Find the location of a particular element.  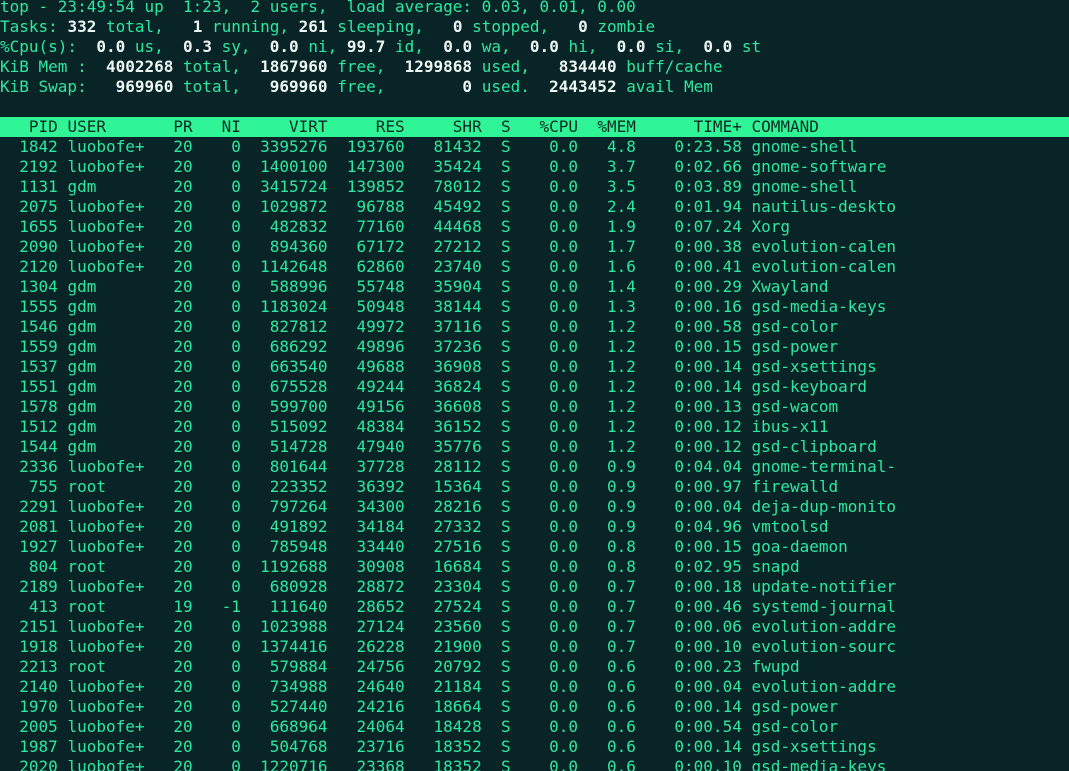

process-pid: 1131 is located at coordinates (29, 186).